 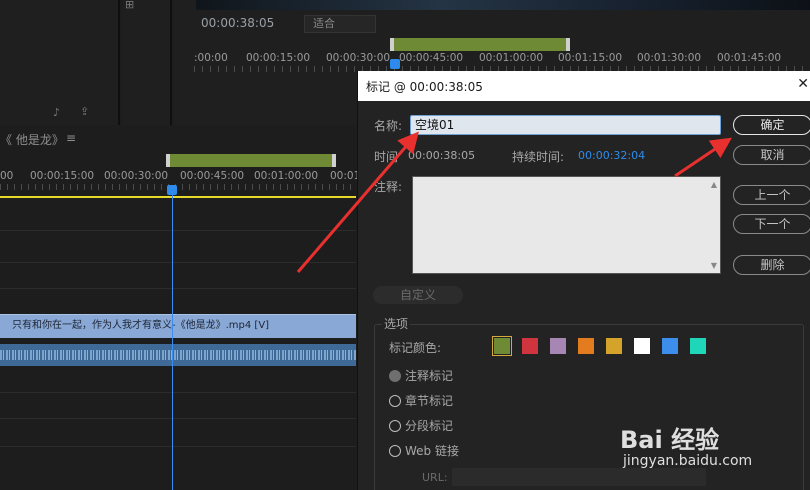 What do you see at coordinates (129, 5) in the screenshot?
I see `panel-icon: ⊞` at bounding box center [129, 5].